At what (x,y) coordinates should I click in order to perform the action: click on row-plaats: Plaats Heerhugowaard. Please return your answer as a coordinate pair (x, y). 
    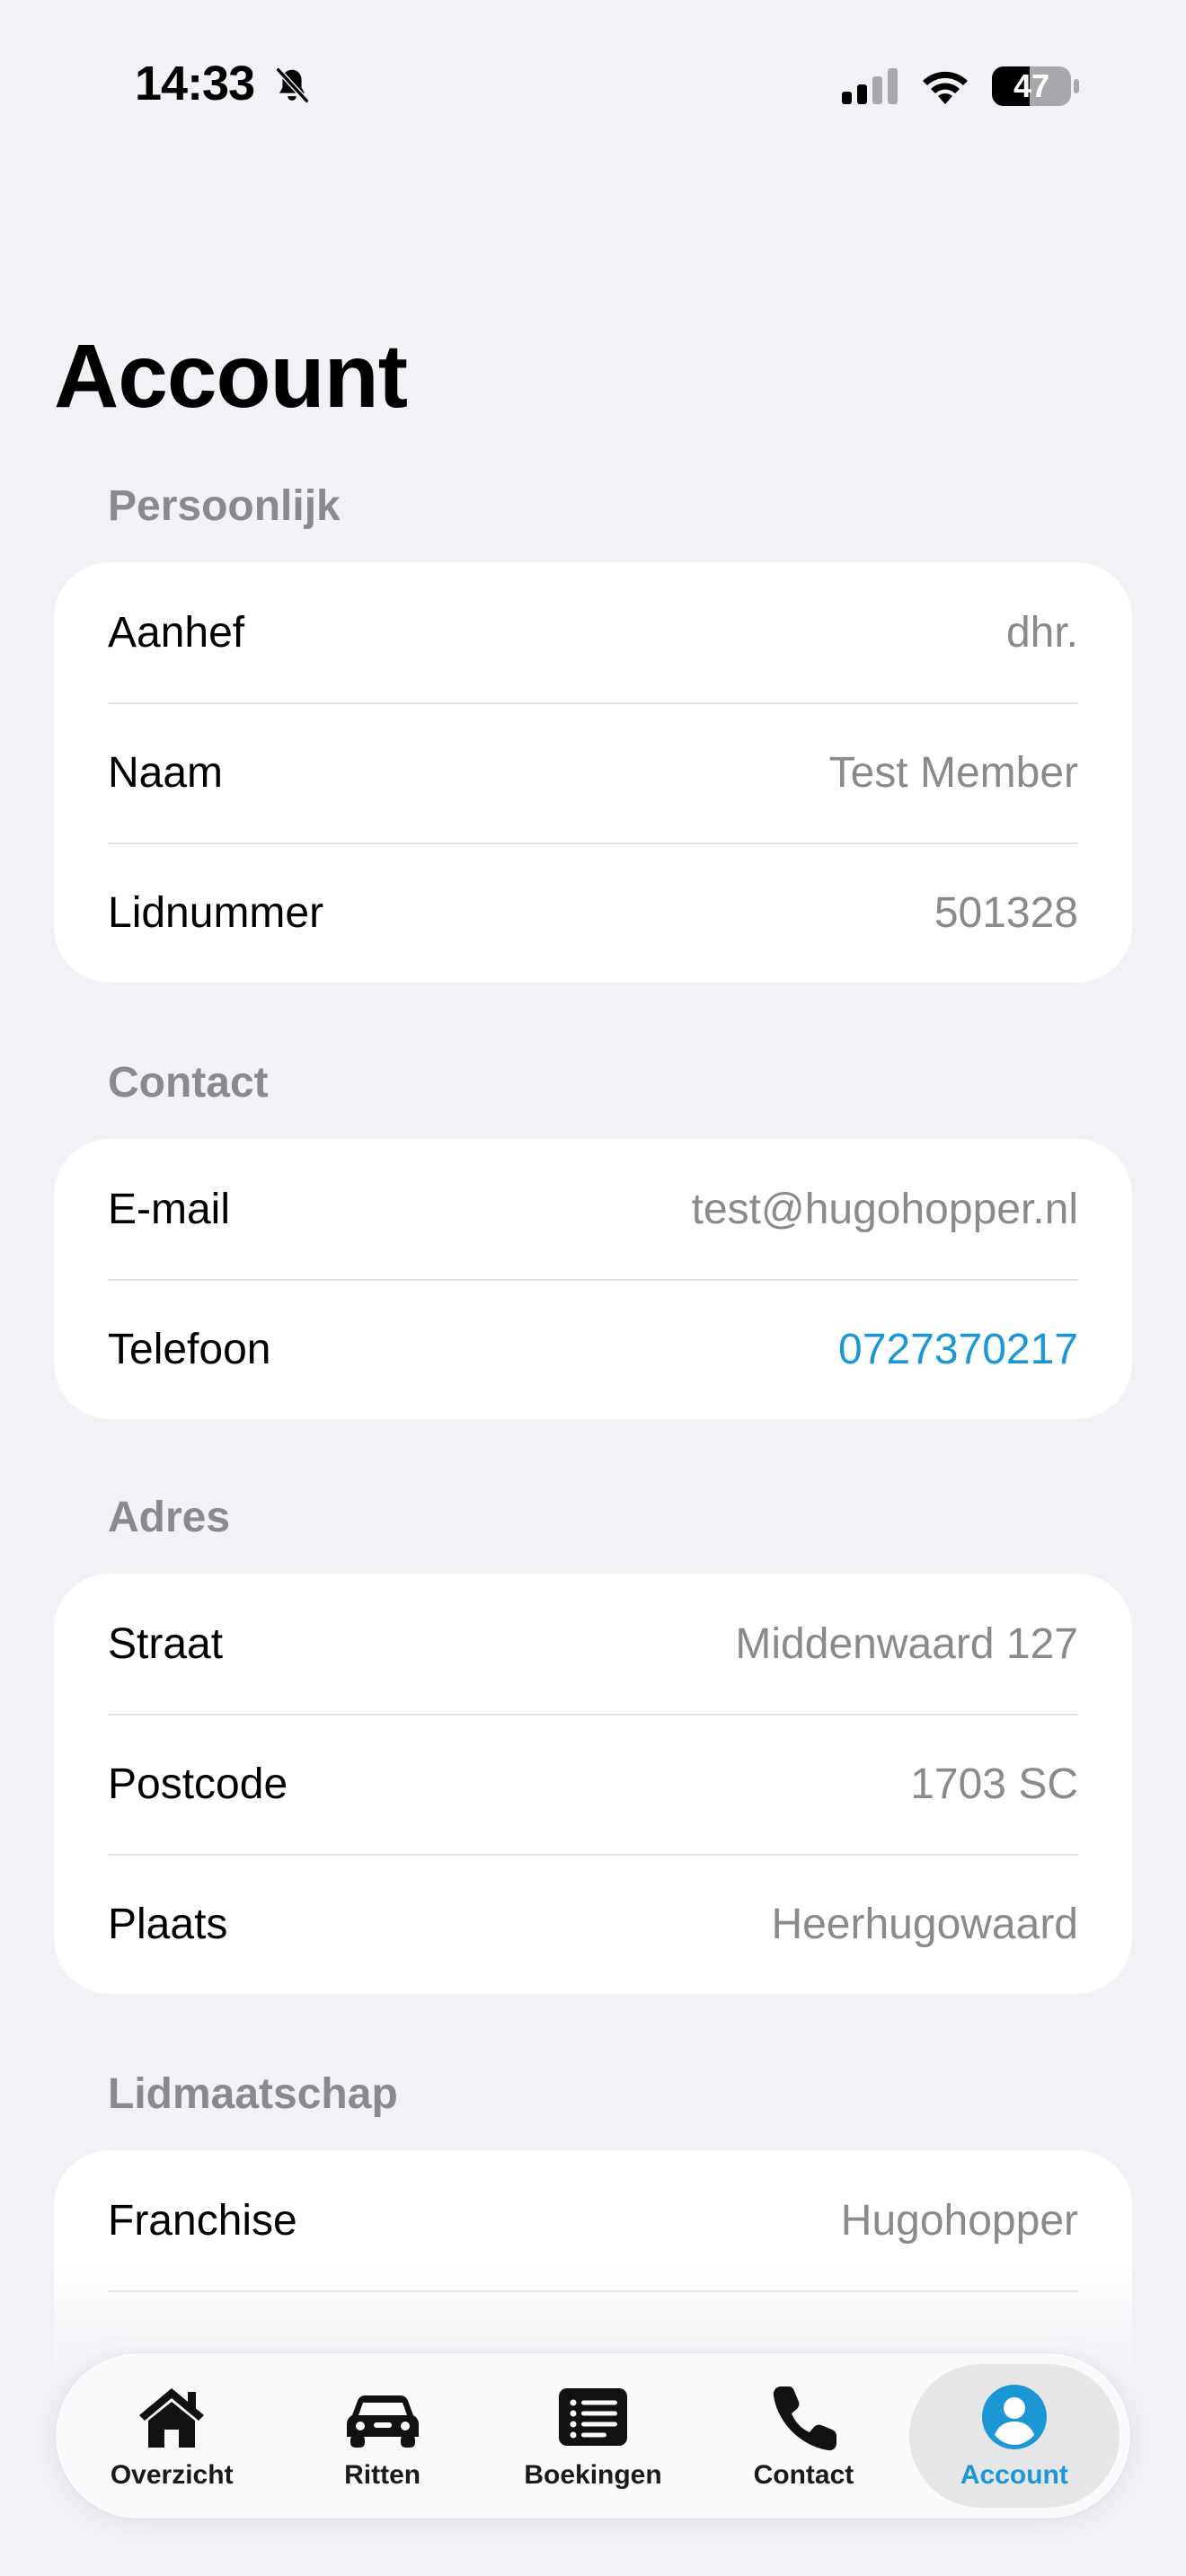
    Looking at the image, I should click on (593, 1924).